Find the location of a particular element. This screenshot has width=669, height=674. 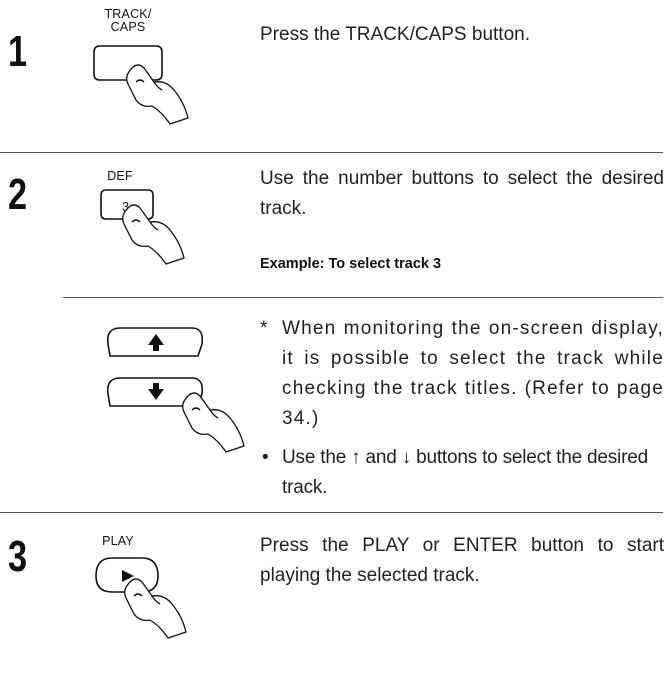

track-caps-label-line2: CAPS is located at coordinates (128, 27).